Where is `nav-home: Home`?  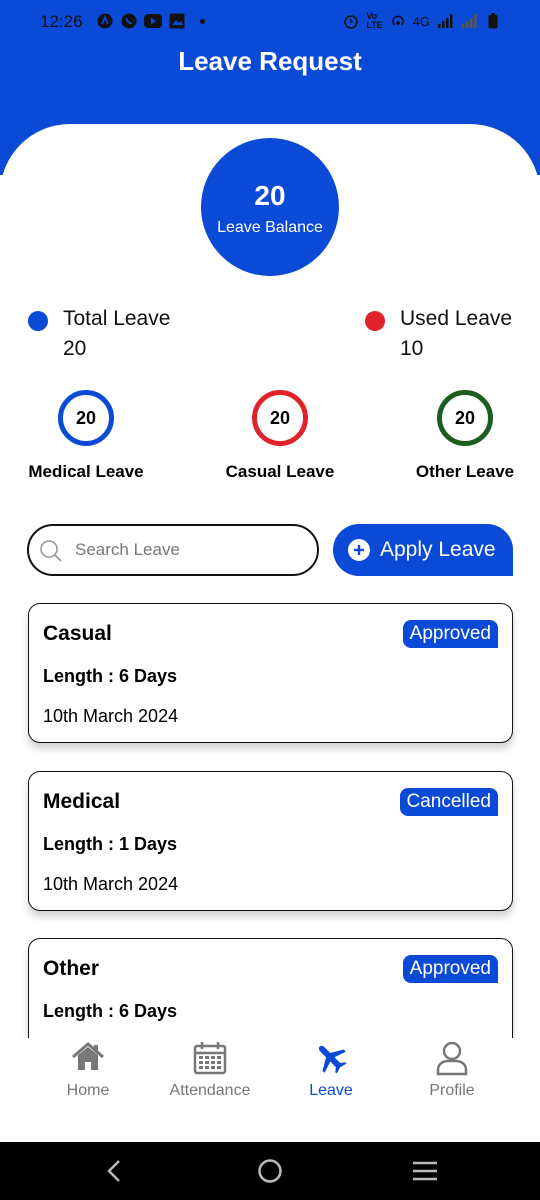 nav-home: Home is located at coordinates (88, 1091).